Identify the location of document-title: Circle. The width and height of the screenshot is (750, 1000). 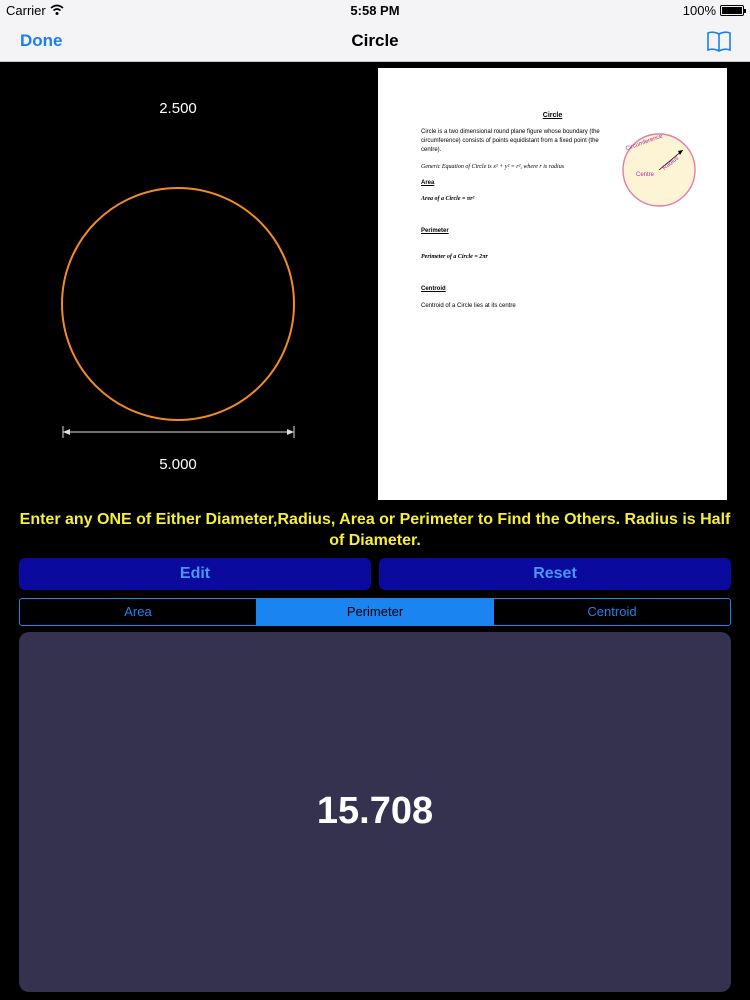
(552, 115).